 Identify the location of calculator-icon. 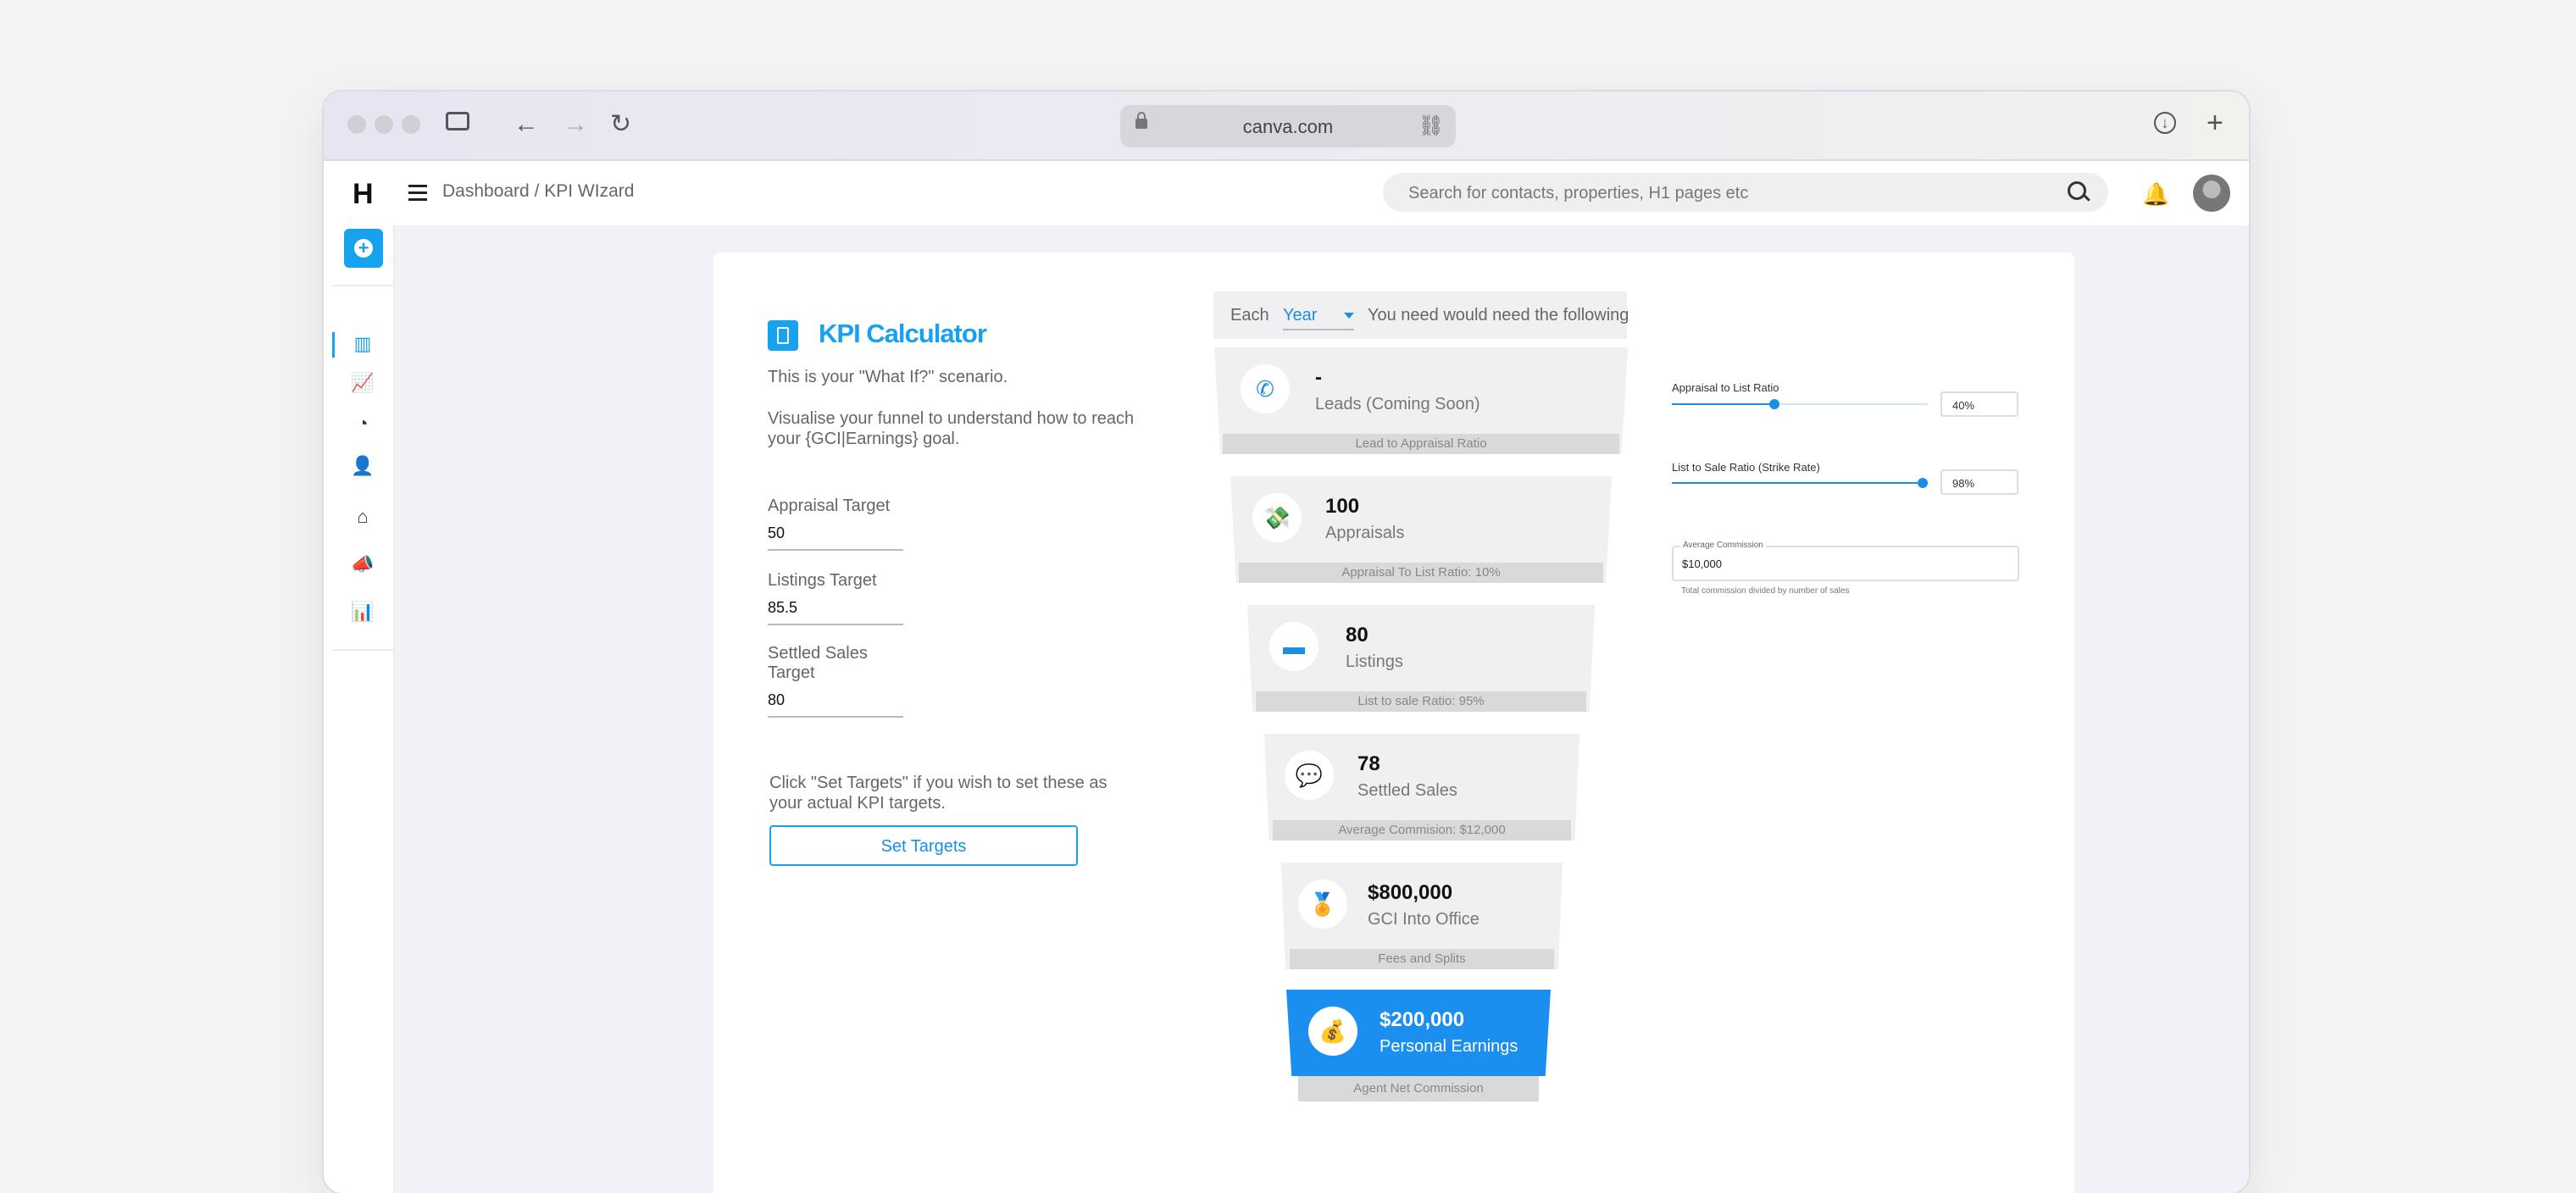
(783, 335).